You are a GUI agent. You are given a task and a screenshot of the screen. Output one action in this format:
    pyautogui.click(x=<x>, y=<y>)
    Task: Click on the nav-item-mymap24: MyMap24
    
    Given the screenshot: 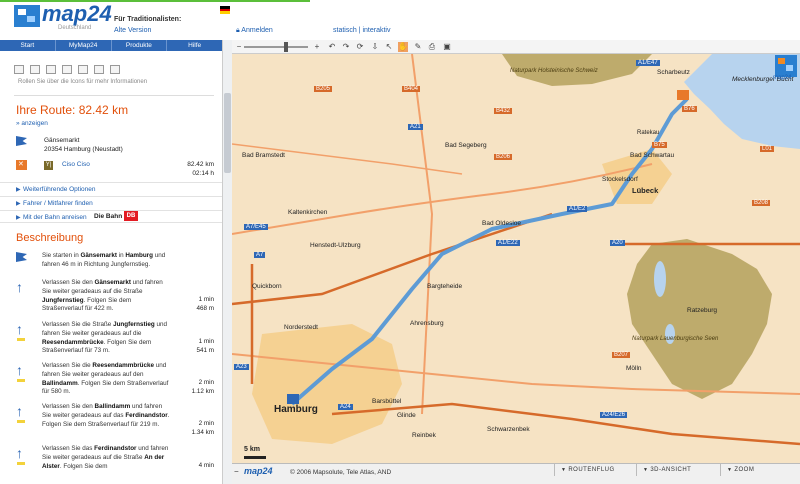 What is the action you would take?
    pyautogui.click(x=84, y=45)
    